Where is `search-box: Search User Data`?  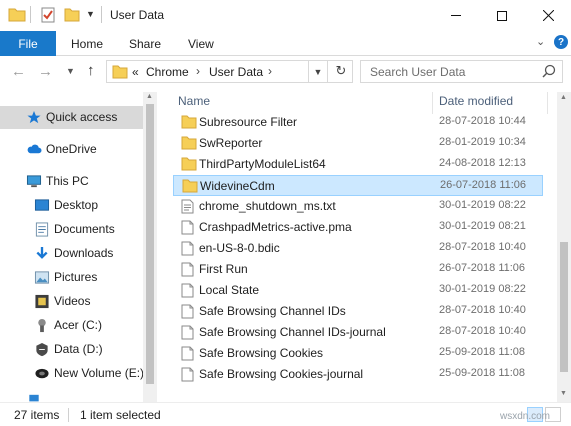 search-box: Search User Data is located at coordinates (461, 71).